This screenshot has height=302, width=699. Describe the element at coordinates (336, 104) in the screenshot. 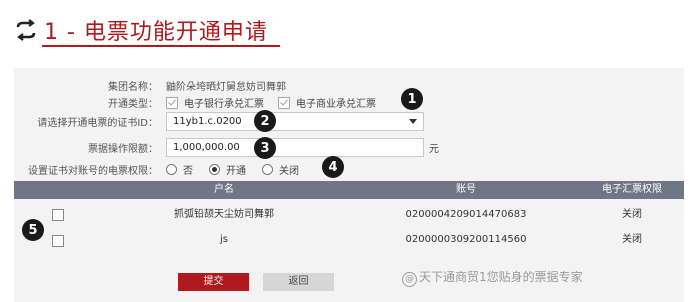

I see `commercial-acceptance-label: 电子商业承兑汇票` at that location.